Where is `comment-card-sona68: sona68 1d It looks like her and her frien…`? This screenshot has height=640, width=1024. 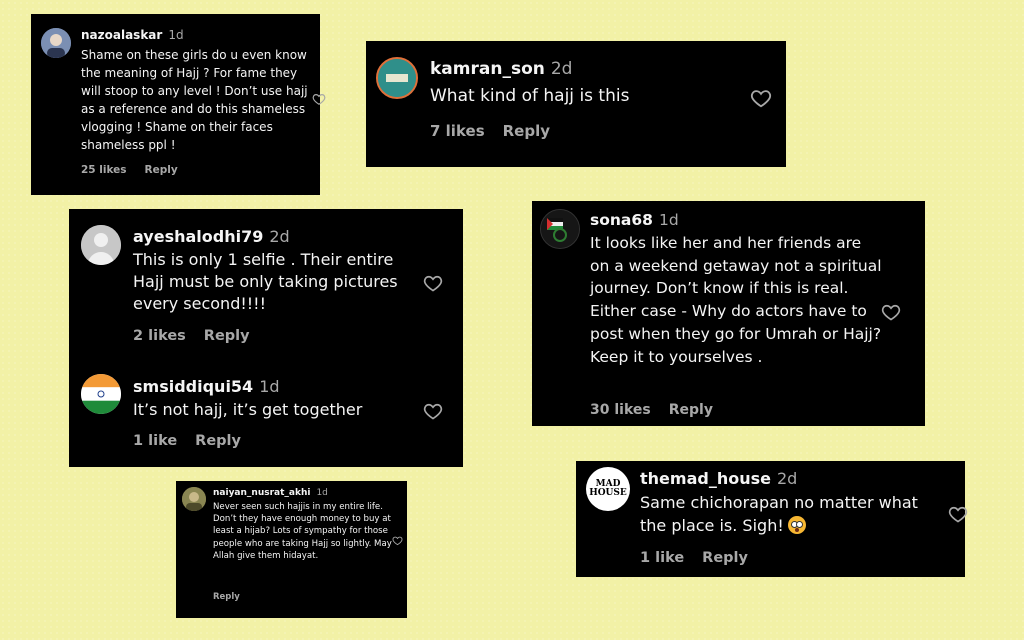
comment-card-sona68: sona68 1d It looks like her and her frien… is located at coordinates (728, 313).